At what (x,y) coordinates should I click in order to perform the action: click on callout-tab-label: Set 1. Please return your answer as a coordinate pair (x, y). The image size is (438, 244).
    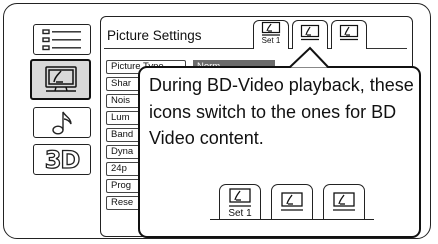
    Looking at the image, I should click on (240, 213).